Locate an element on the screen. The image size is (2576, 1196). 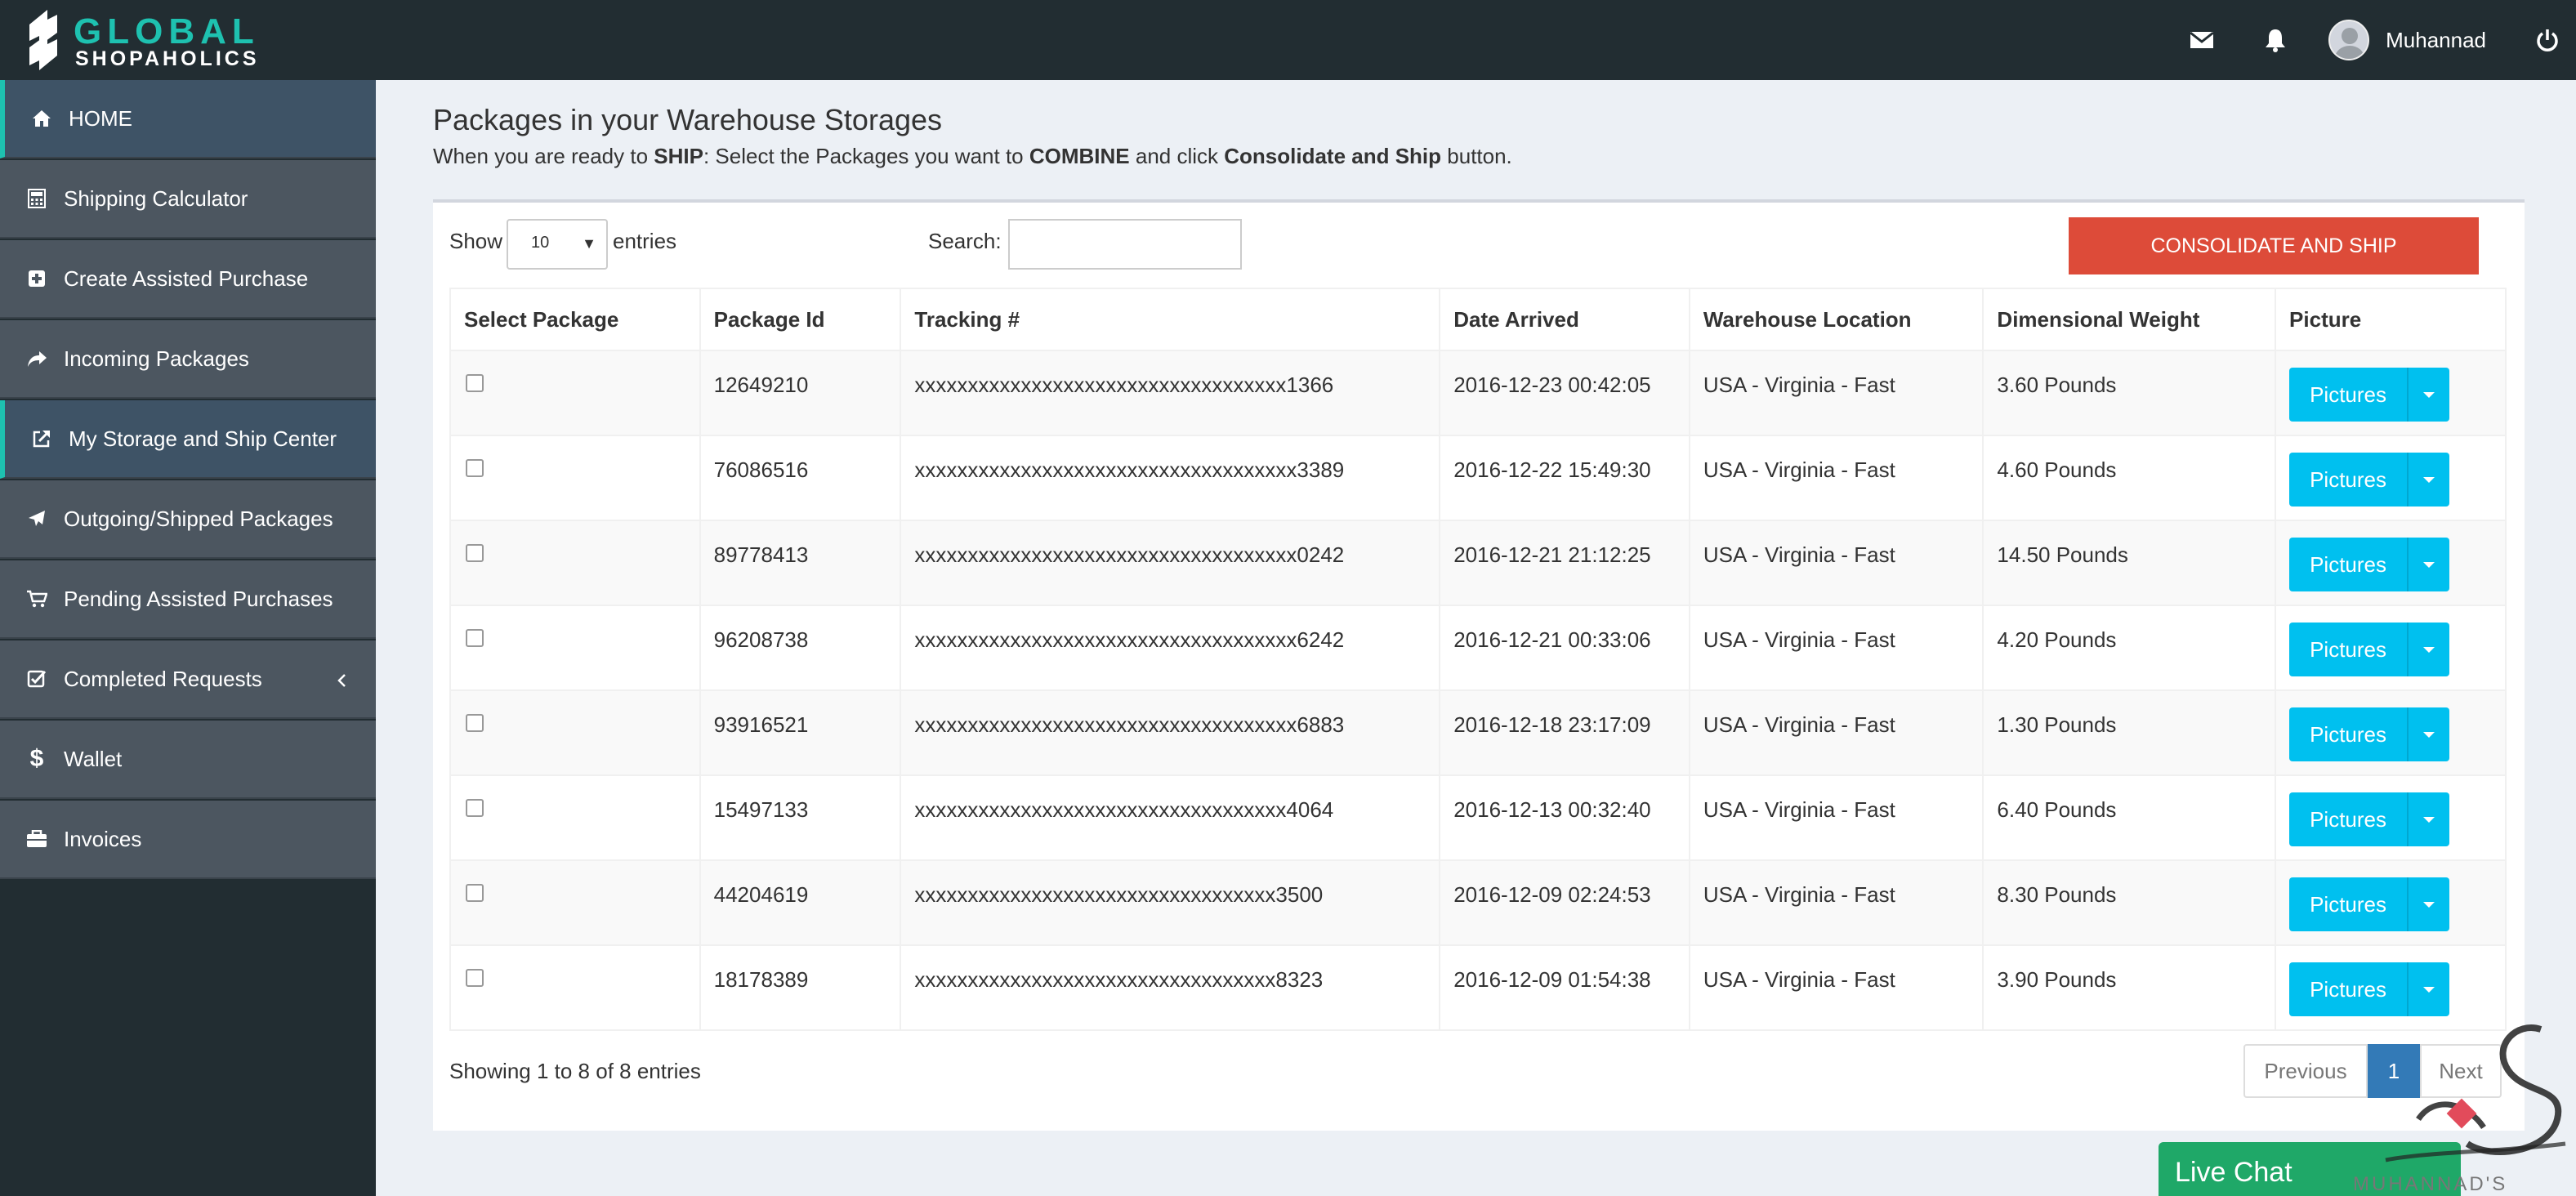
date-arrived: 2016-12-21 00:33:06 is located at coordinates (1564, 648).